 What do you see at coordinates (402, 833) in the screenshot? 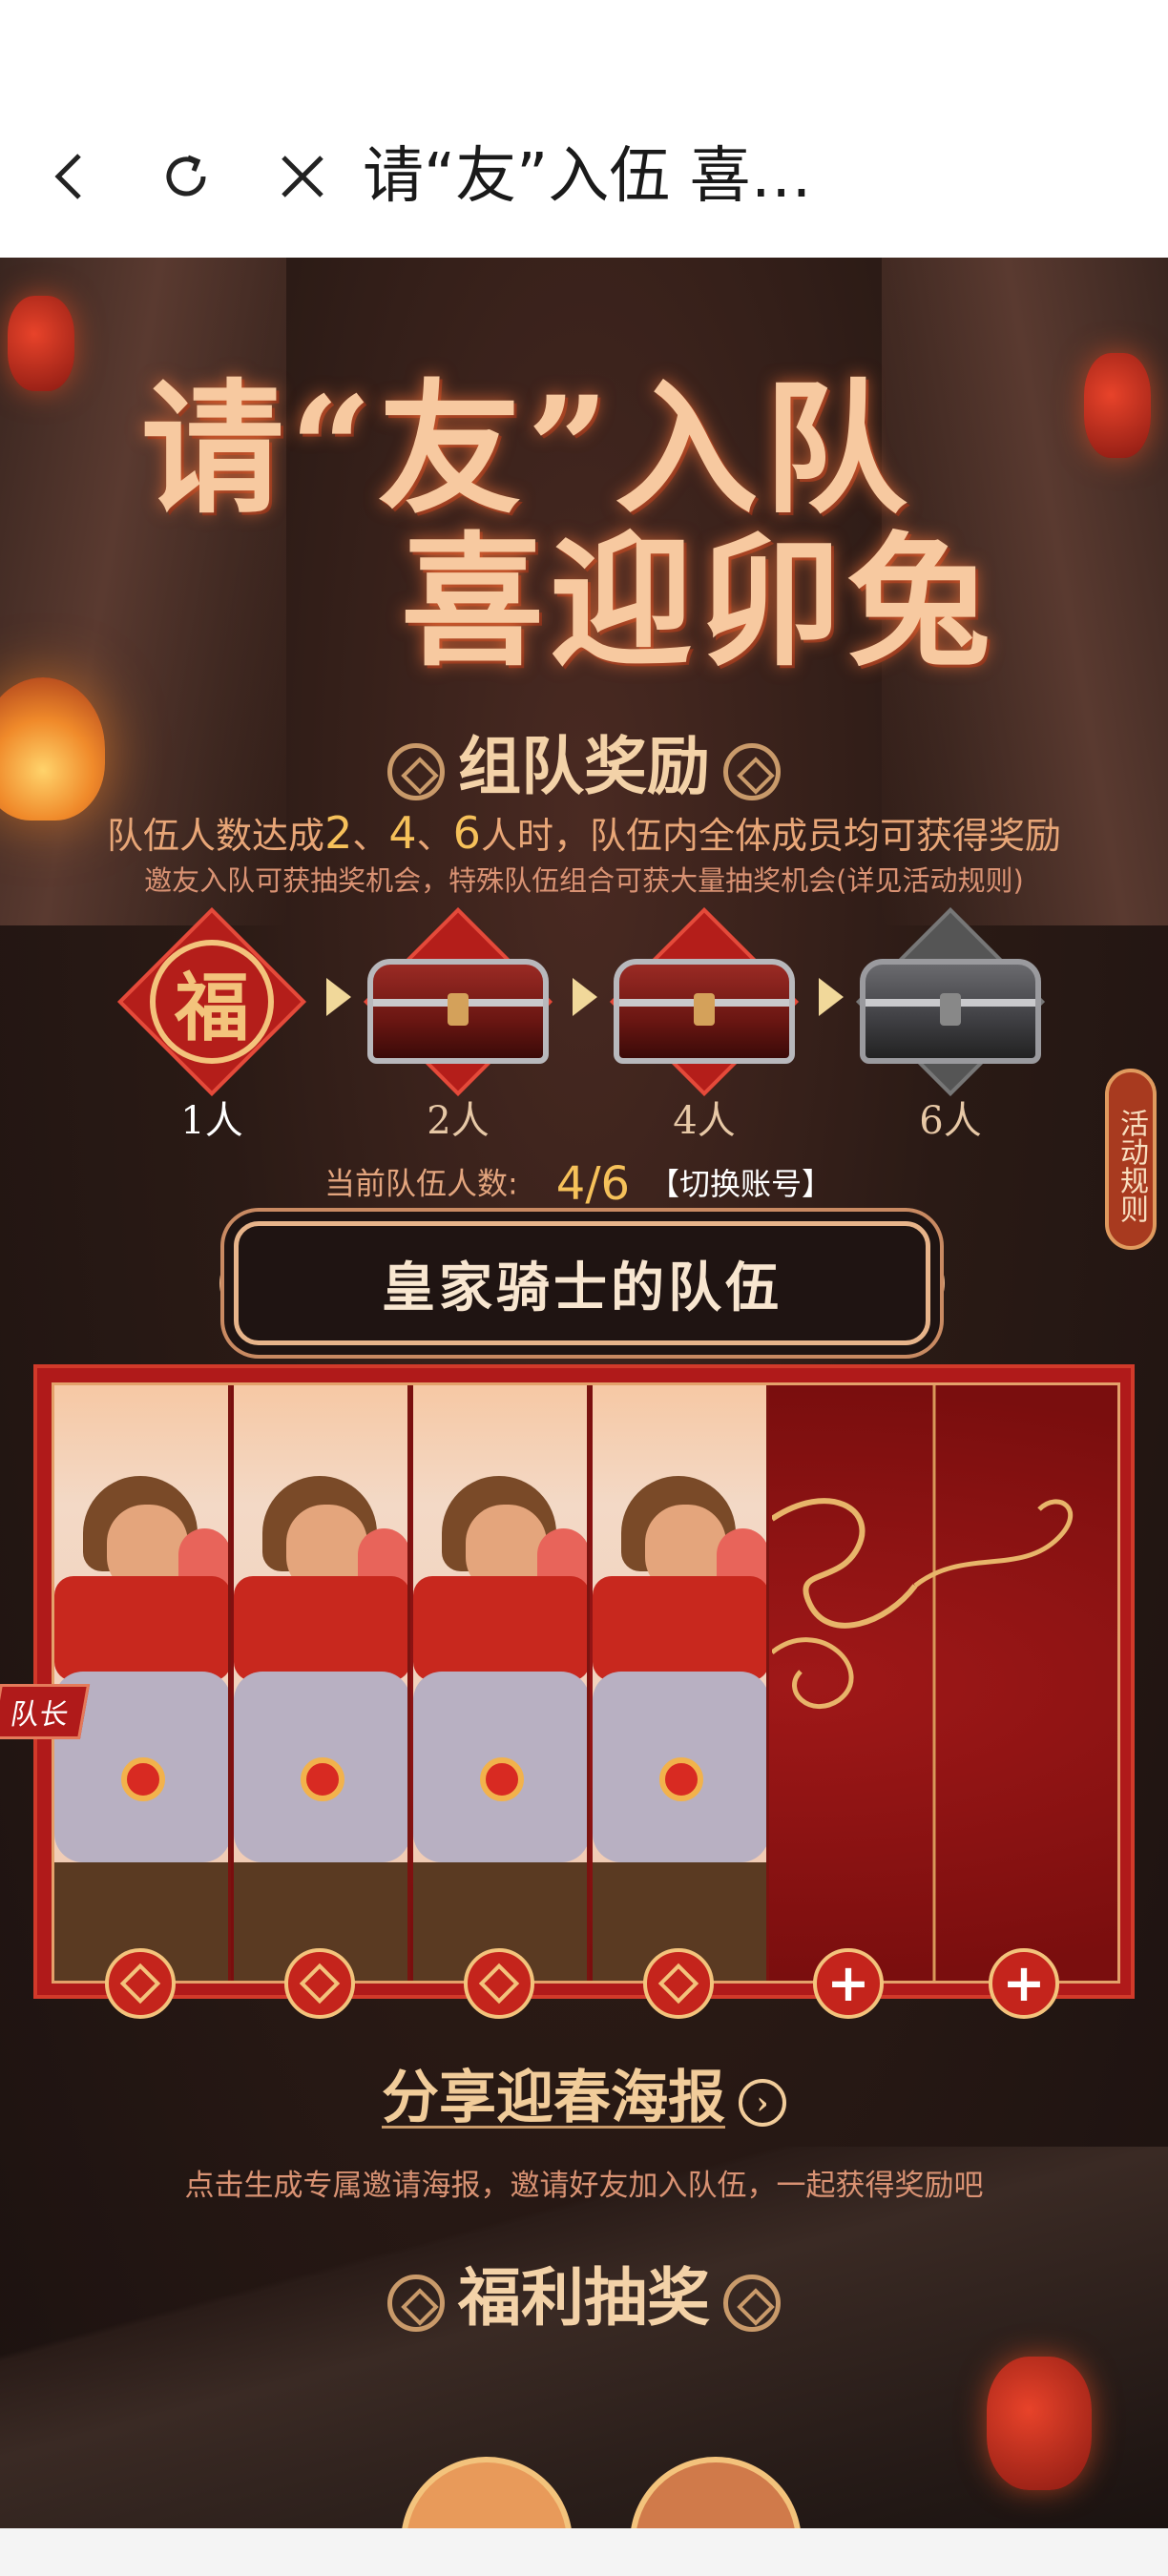
I see `reward-threshold-4: 4` at bounding box center [402, 833].